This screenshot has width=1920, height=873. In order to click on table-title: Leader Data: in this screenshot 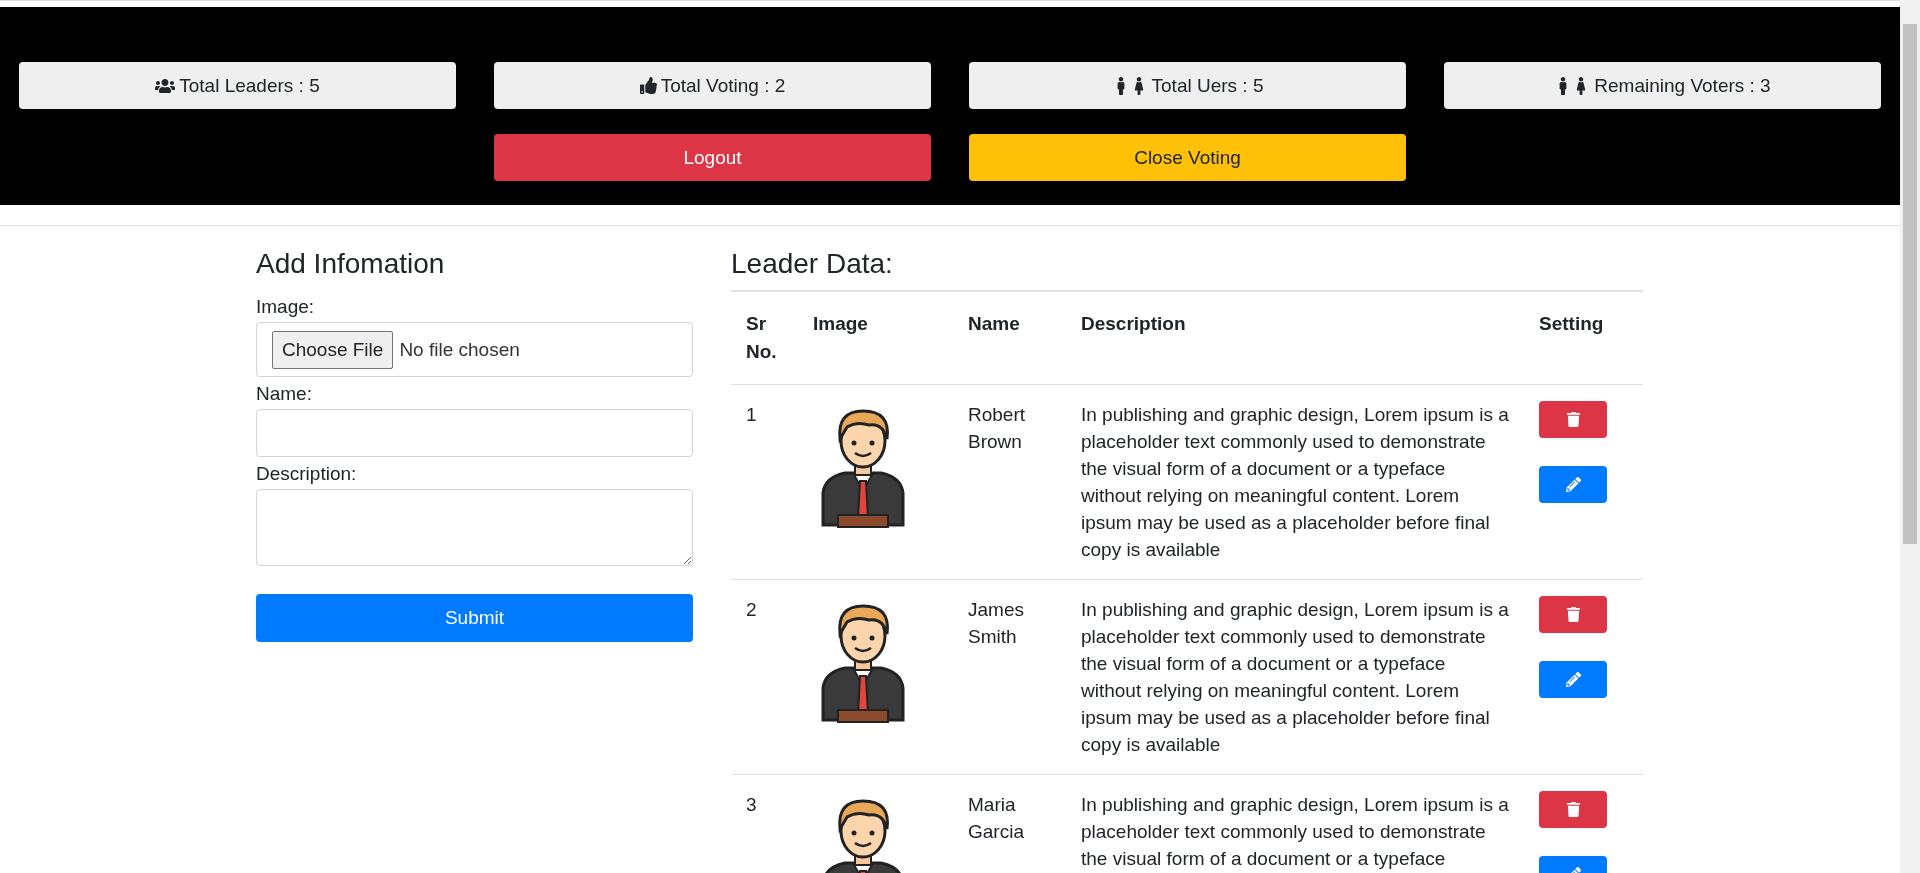, I will do `click(812, 264)`.